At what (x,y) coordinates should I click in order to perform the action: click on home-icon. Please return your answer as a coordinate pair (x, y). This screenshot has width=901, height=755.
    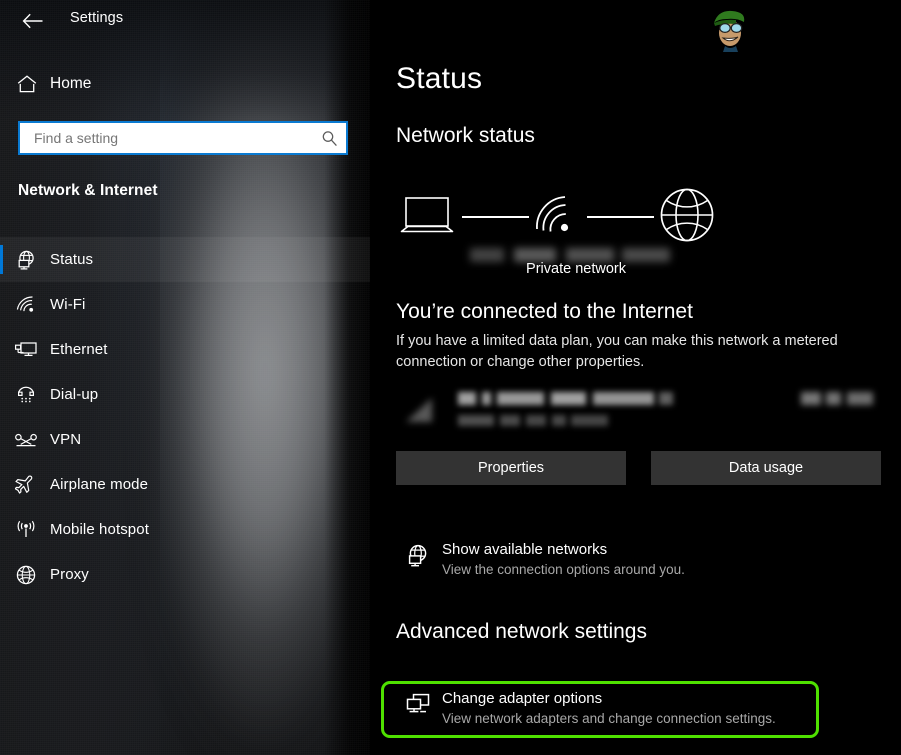
    Looking at the image, I should click on (27, 84).